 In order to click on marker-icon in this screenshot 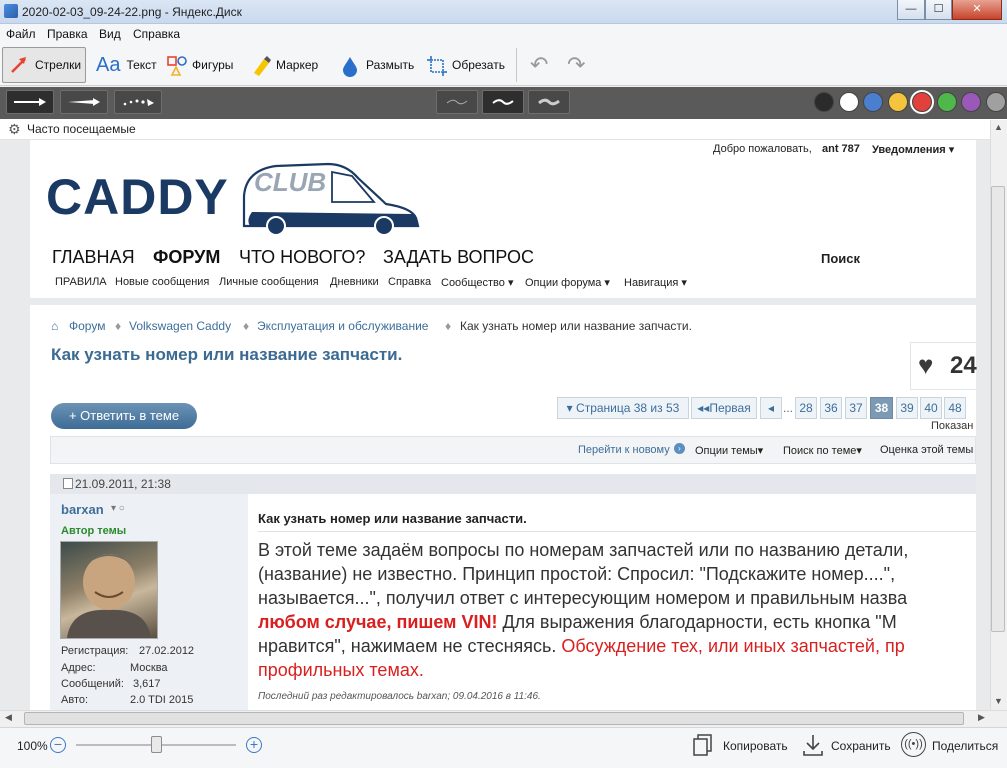, I will do `click(260, 65)`.